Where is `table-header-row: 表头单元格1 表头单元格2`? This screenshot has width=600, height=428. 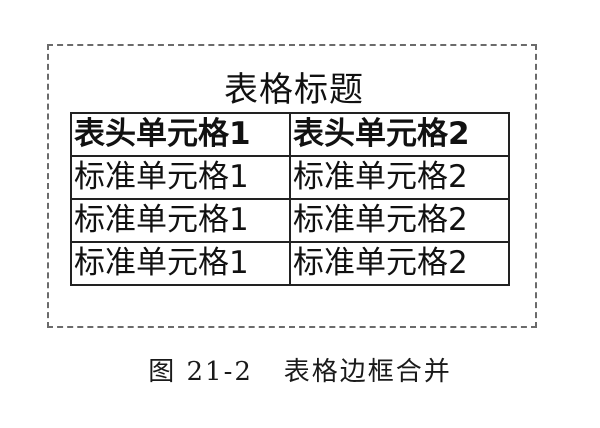 table-header-row: 表头单元格1 表头单元格2 is located at coordinates (290, 134).